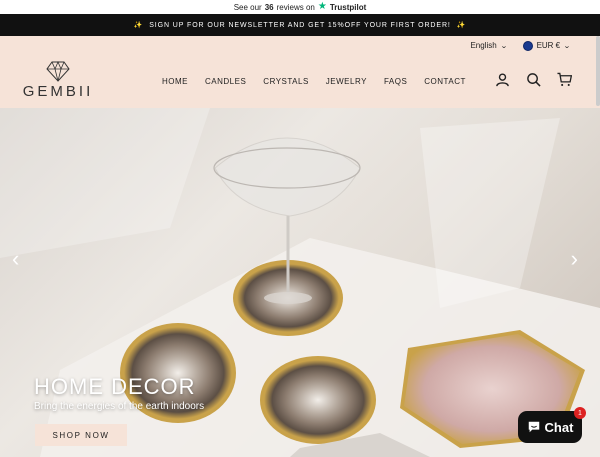  Describe the element at coordinates (483, 45) in the screenshot. I see `language-label: English` at that location.